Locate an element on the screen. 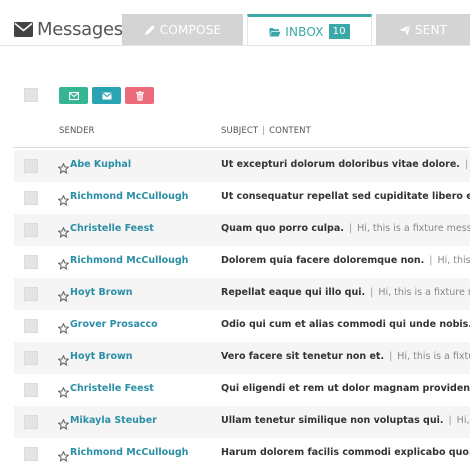 The image size is (470, 470). mark-read-button is located at coordinates (73, 95).